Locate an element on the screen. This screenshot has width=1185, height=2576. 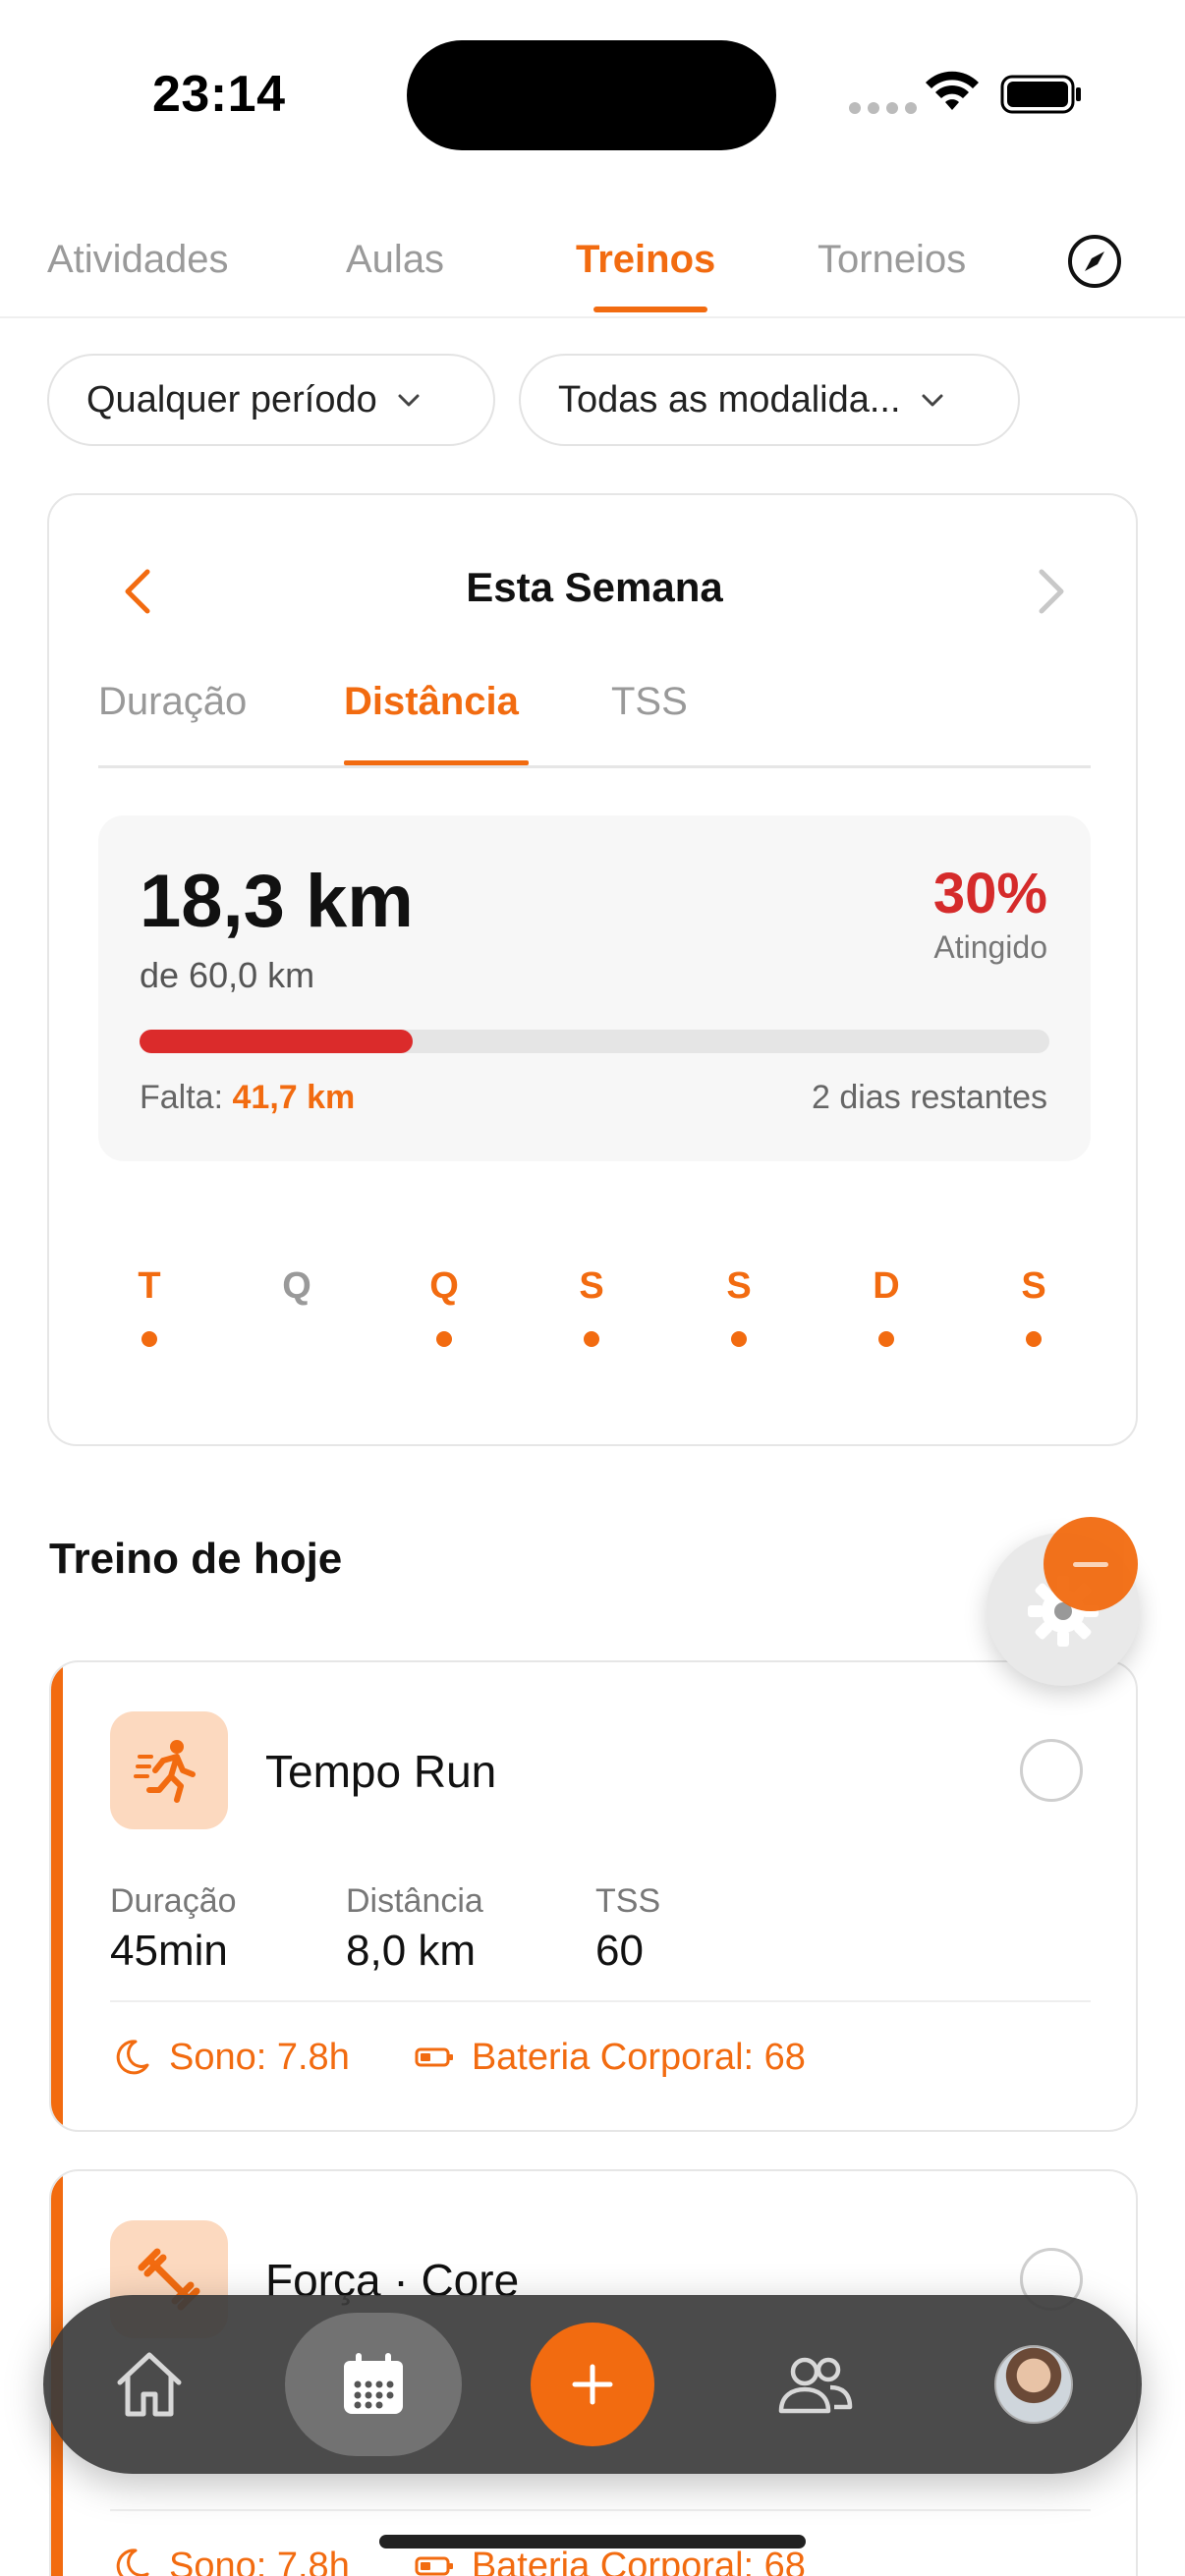
card-accent is located at coordinates (57, 1896).